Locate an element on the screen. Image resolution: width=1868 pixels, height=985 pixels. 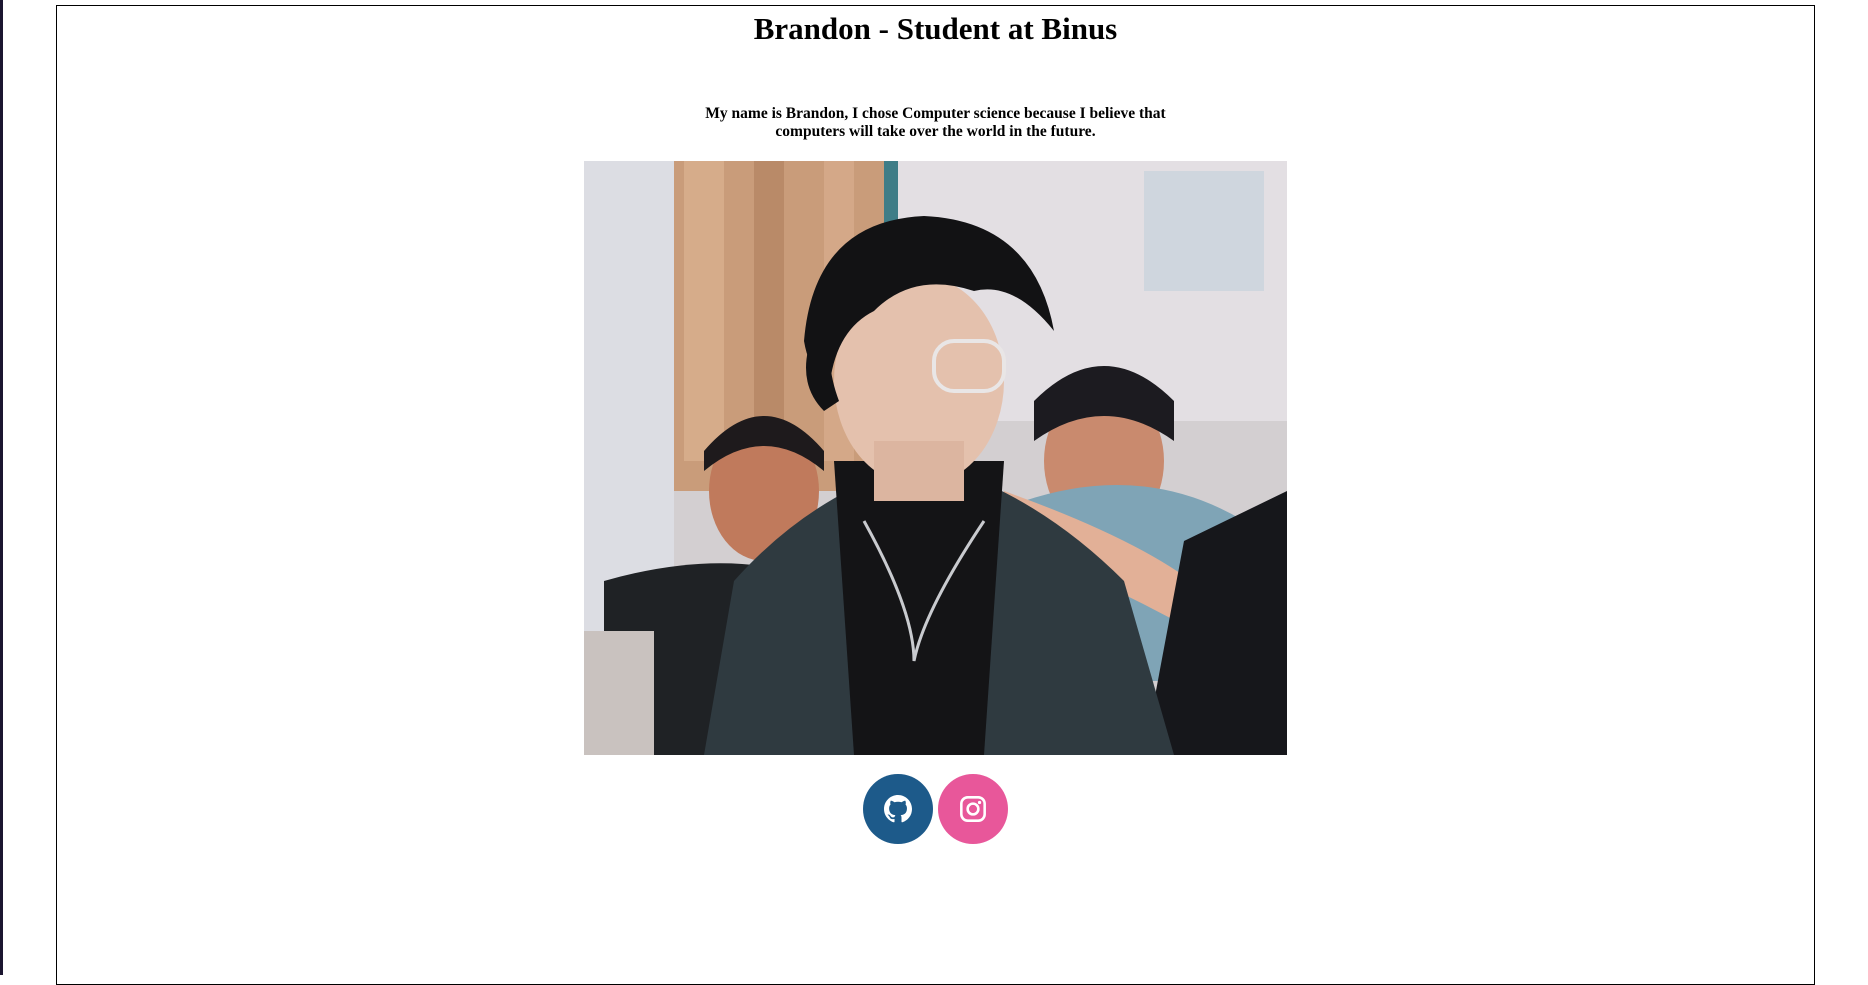
instagram-icon is located at coordinates (973, 809).